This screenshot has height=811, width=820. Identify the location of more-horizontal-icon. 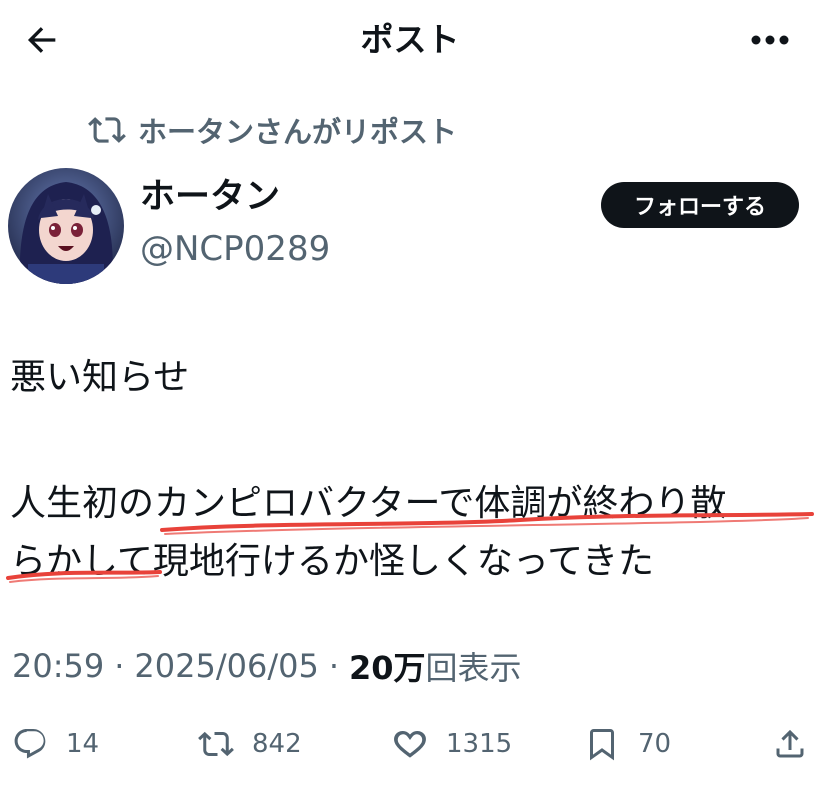
(770, 40).